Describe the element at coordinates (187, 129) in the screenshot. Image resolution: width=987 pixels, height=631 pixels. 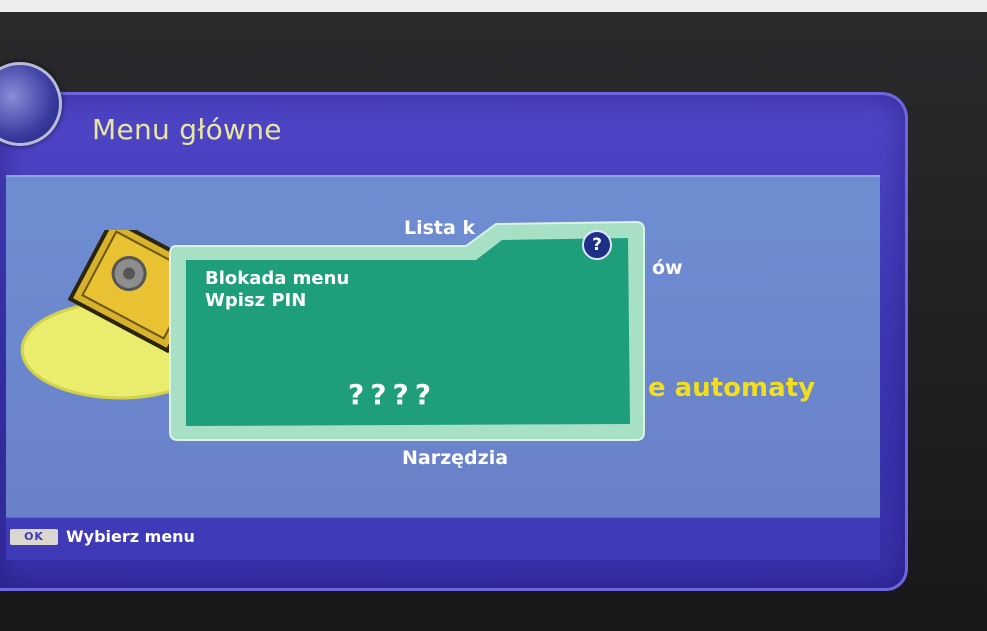
I see `page-title: Menu główne` at that location.